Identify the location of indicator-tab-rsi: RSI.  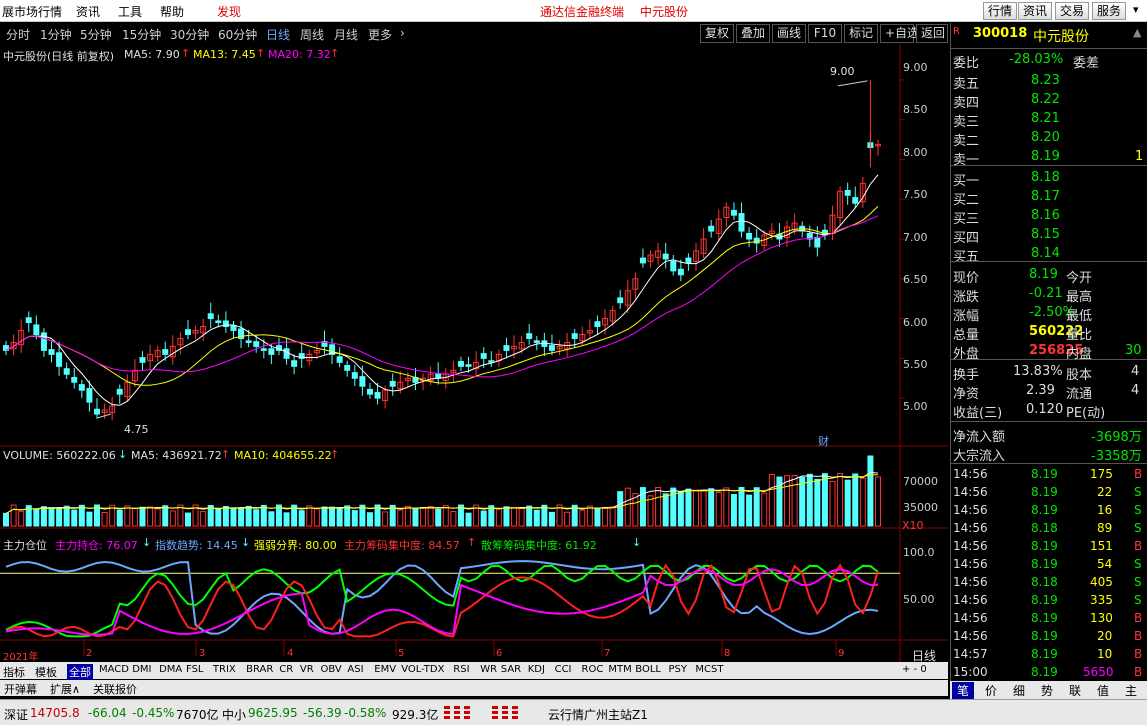
(461, 669).